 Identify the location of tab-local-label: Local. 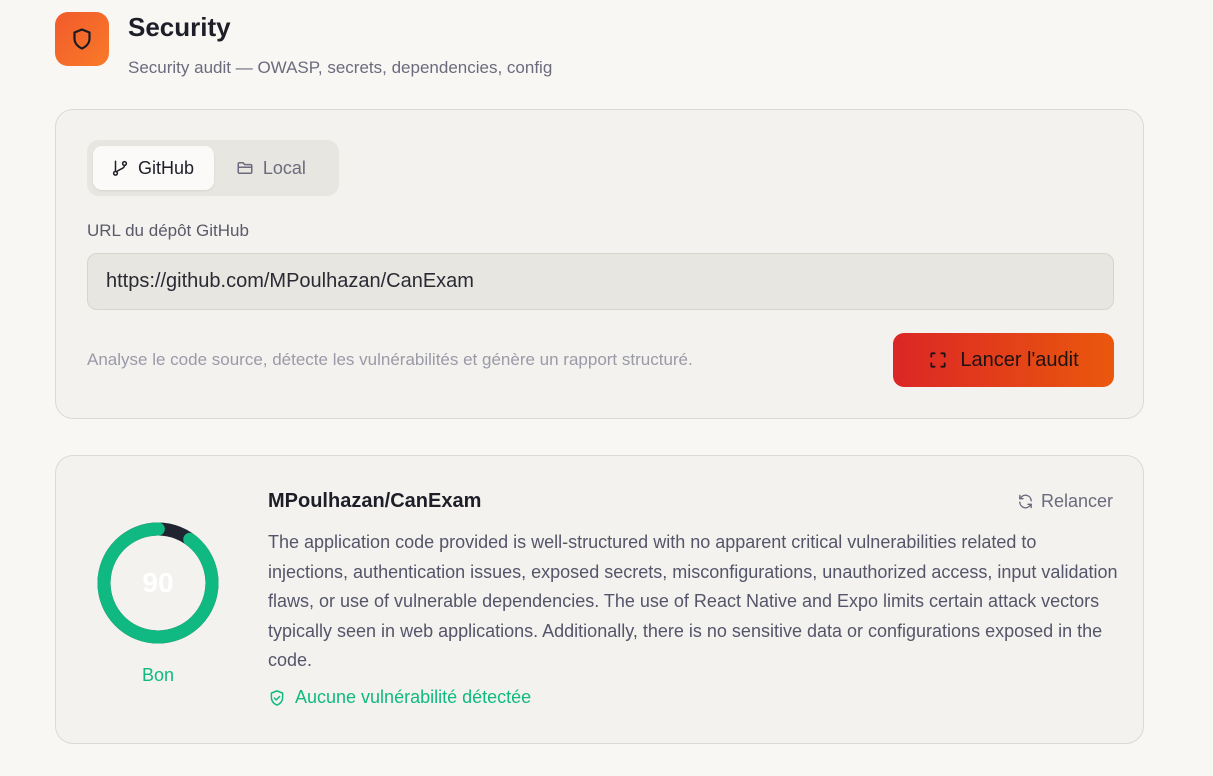
(284, 167).